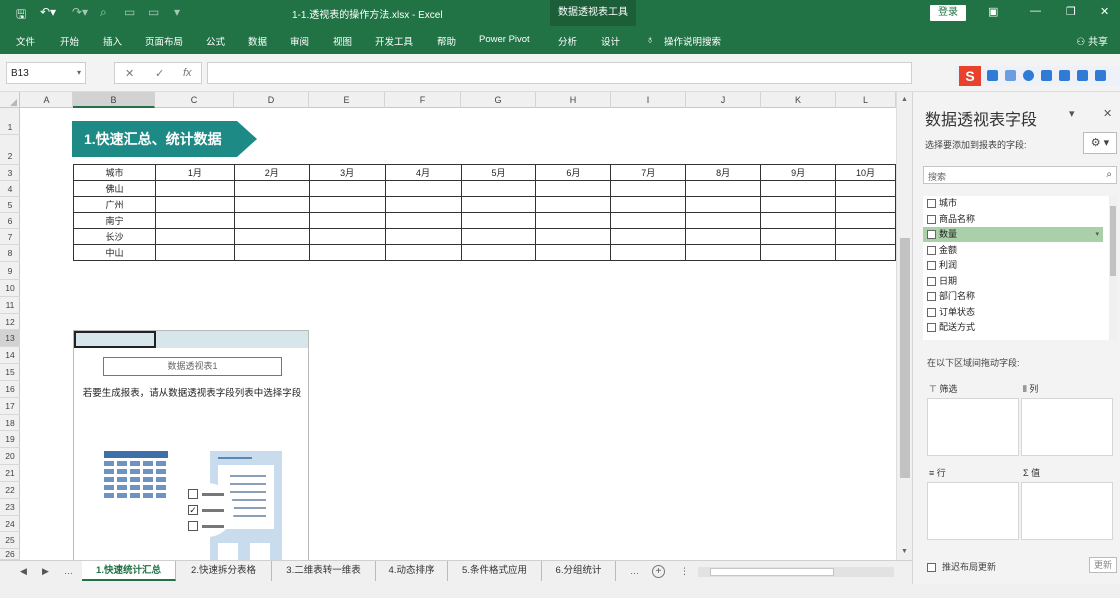  What do you see at coordinates (993, 11) in the screenshot?
I see `ribbon-display-icon: ▣` at bounding box center [993, 11].